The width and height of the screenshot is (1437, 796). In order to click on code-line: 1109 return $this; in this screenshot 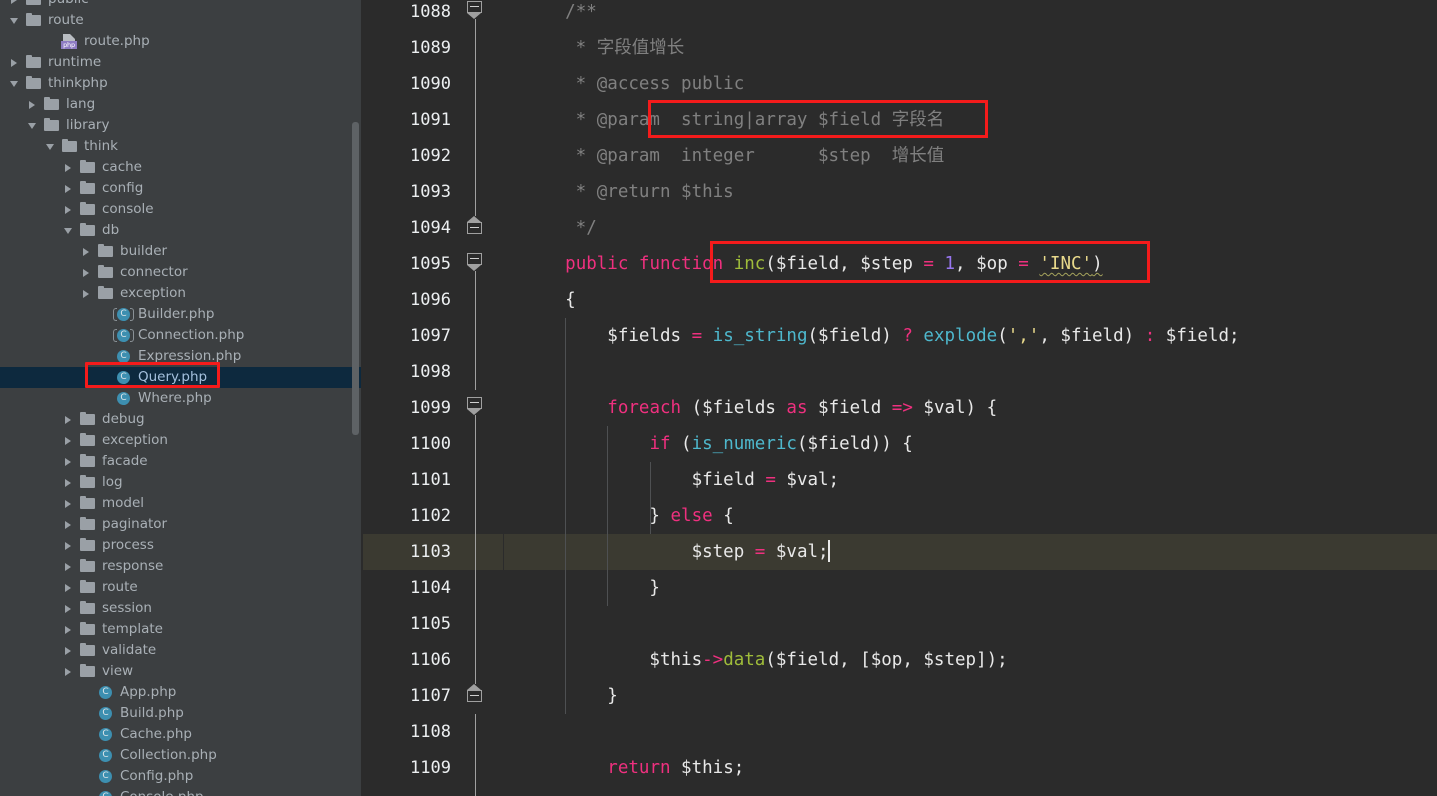, I will do `click(900, 768)`.